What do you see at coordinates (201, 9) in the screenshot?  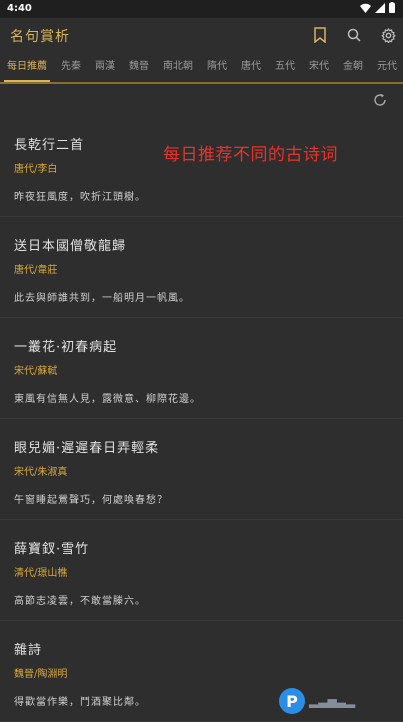 I see `status-bar: 4:40` at bounding box center [201, 9].